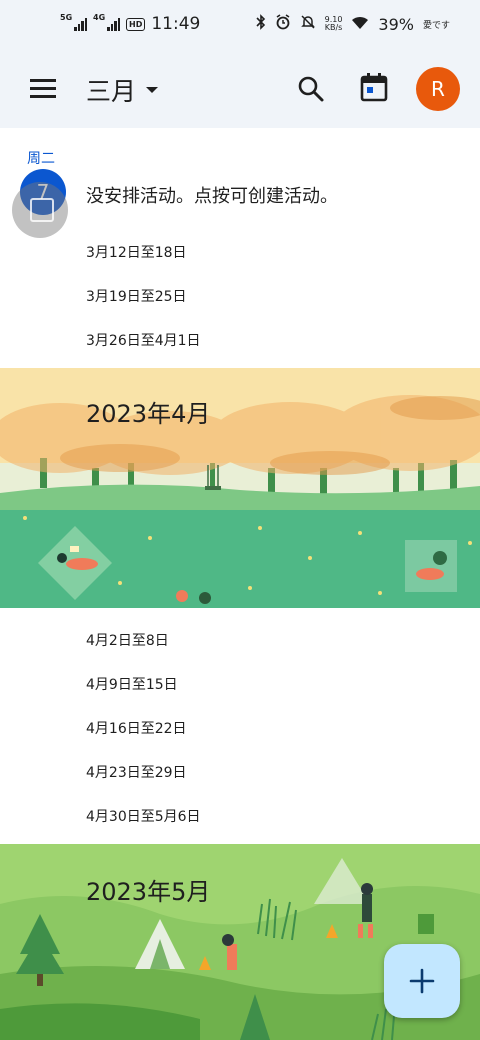  What do you see at coordinates (127, 641) in the screenshot?
I see `week-range: 4月2日至8日` at bounding box center [127, 641].